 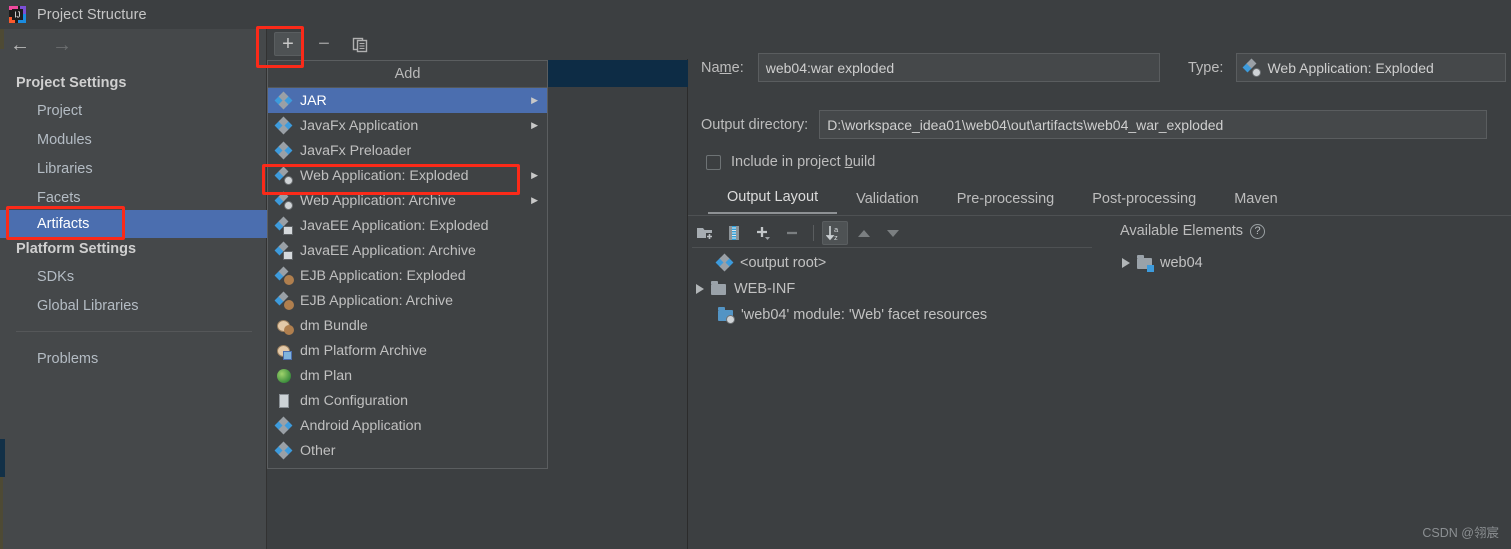 I want to click on remove-artifact-button: −, so click(x=324, y=44).